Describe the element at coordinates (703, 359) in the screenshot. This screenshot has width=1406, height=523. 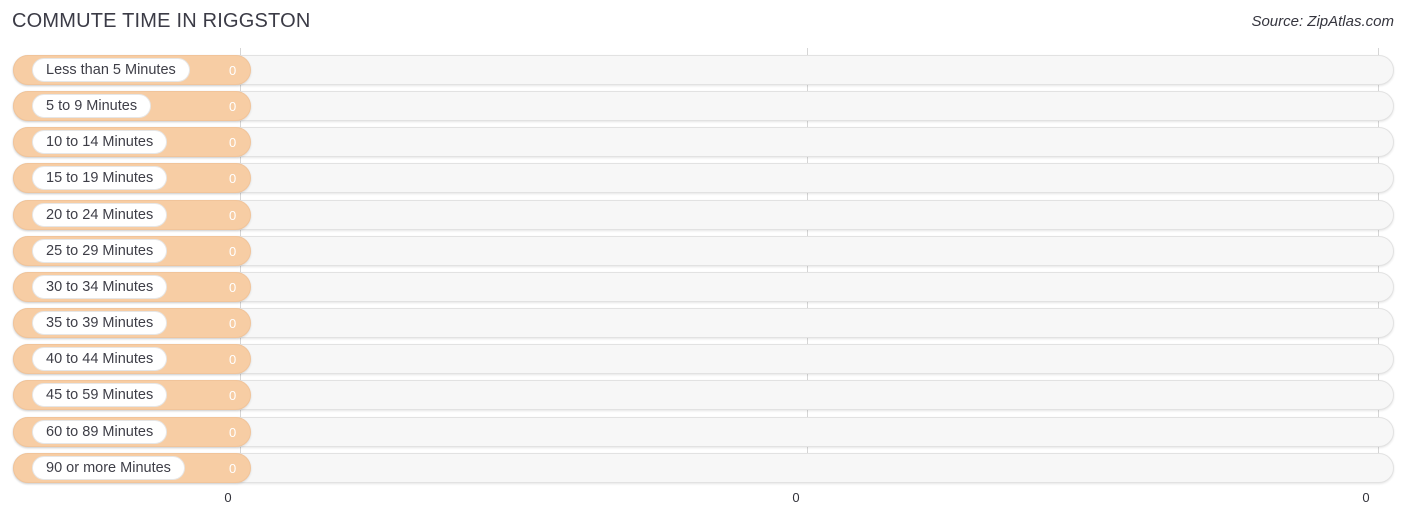
I see `bar-row: 40 to 44 Minutes 0` at that location.